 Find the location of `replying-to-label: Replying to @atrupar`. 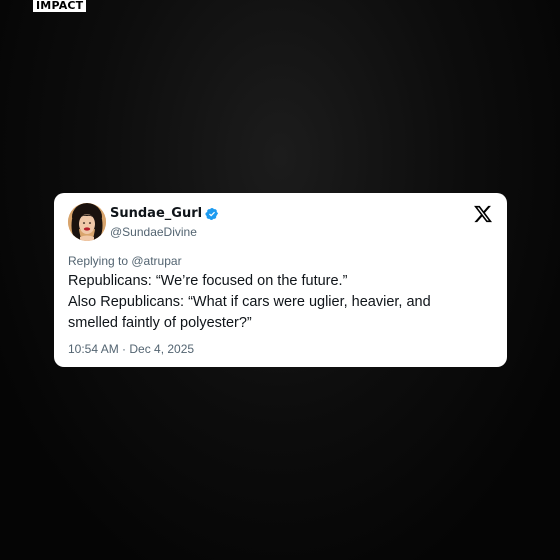

replying-to-label: Replying to @atrupar is located at coordinates (125, 261).